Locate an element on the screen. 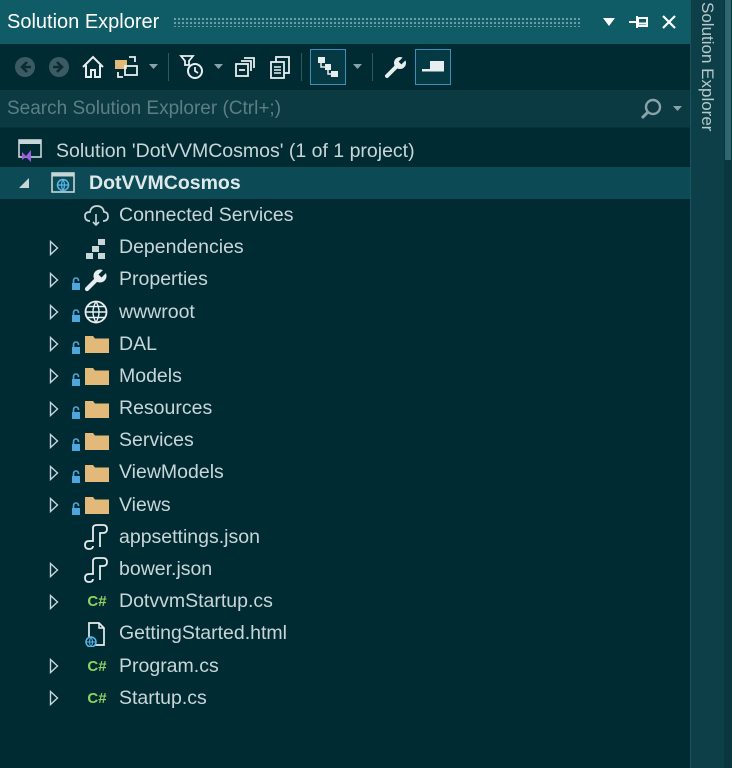 The height and width of the screenshot is (768, 732). home-icon is located at coordinates (93, 67).